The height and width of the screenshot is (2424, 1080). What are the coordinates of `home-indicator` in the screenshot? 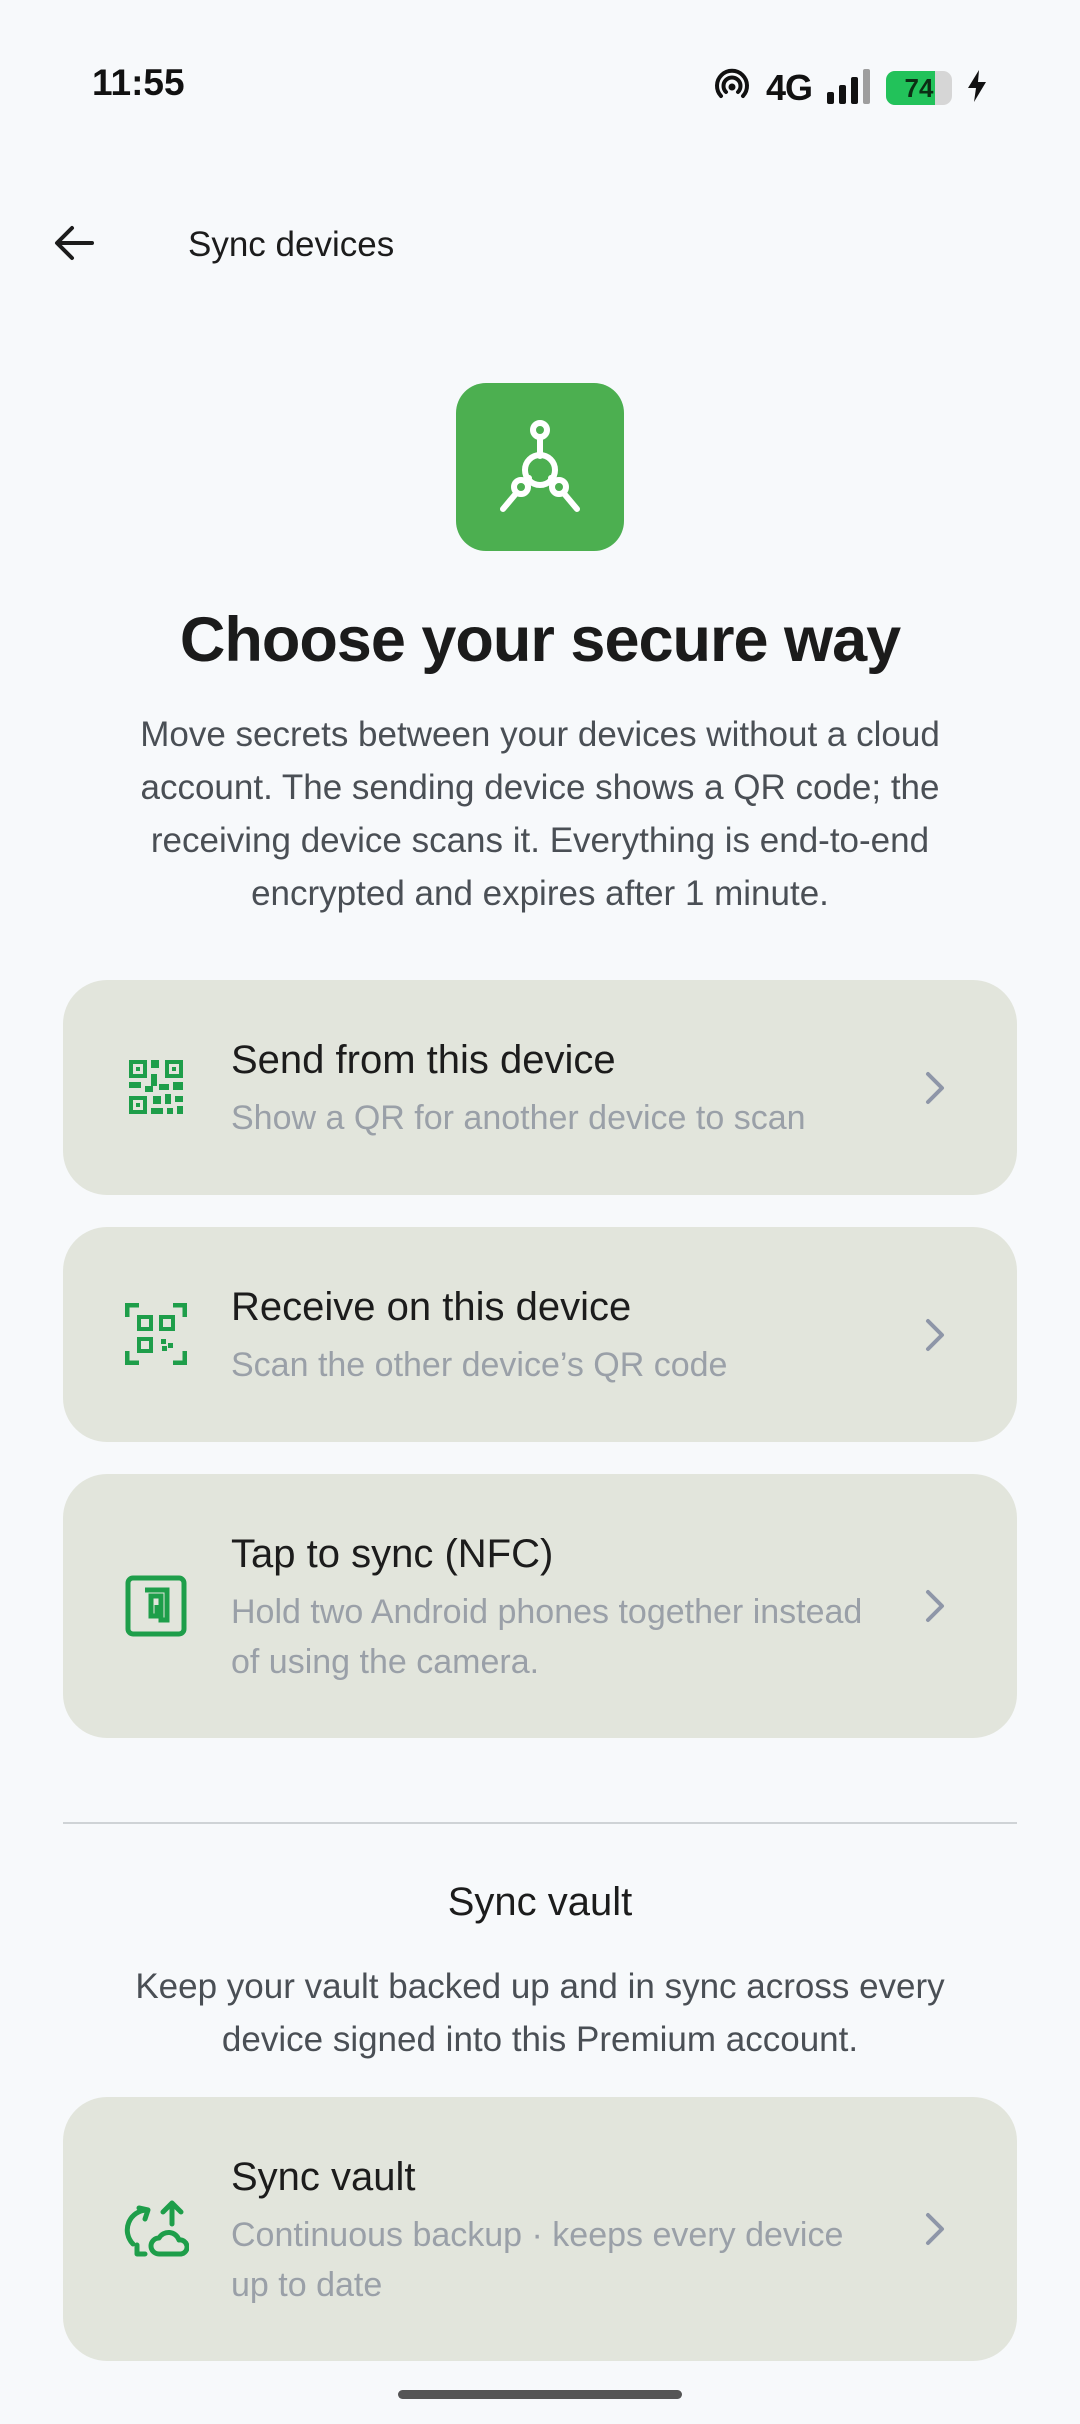 It's located at (540, 2394).